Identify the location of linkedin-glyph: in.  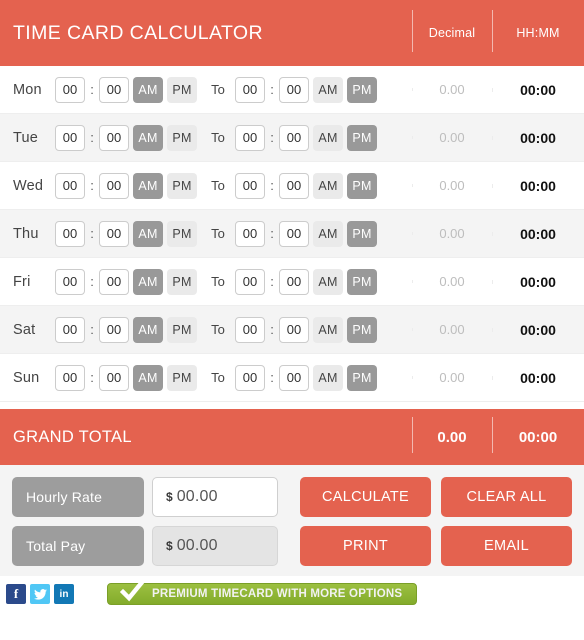
(64, 594).